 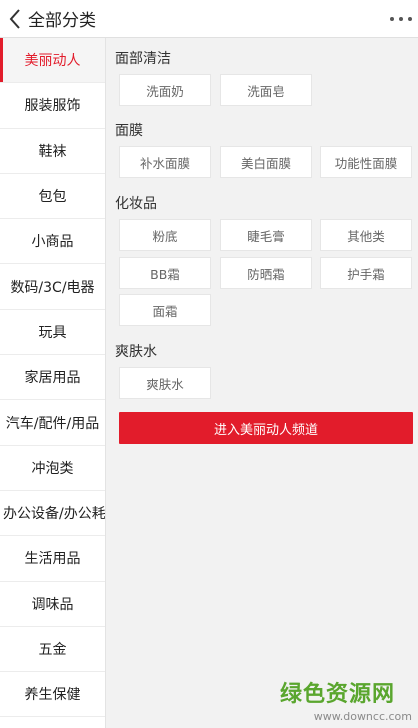 I want to click on sidebar-item-toys: 玩具, so click(x=52, y=333).